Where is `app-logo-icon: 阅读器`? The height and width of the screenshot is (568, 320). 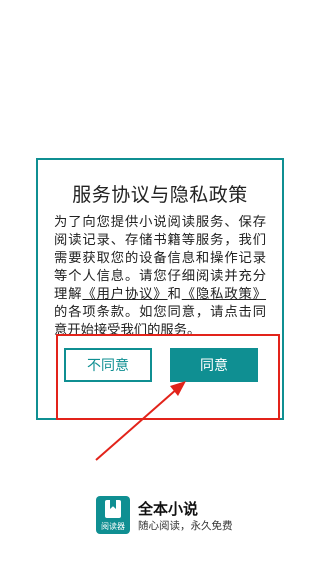 app-logo-icon: 阅读器 is located at coordinates (113, 515).